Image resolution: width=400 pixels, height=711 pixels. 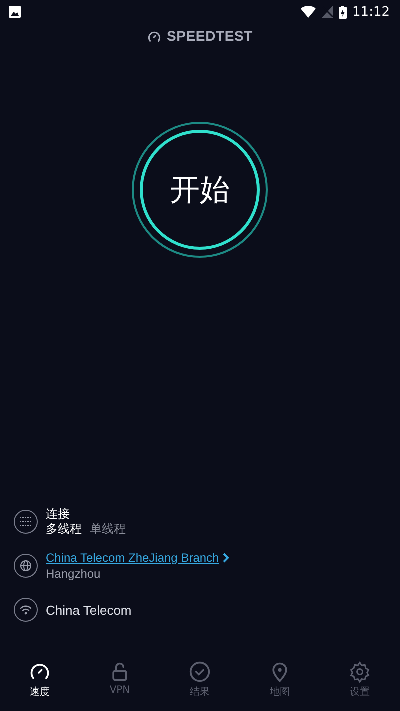 I want to click on no-signal-icon, so click(x=327, y=12).